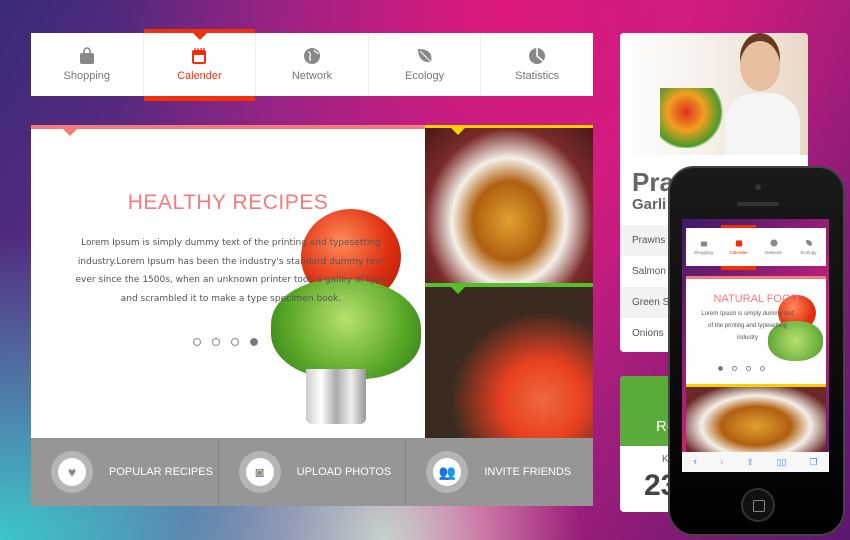 The image size is (850, 540). I want to click on fork-image, so click(336, 396).